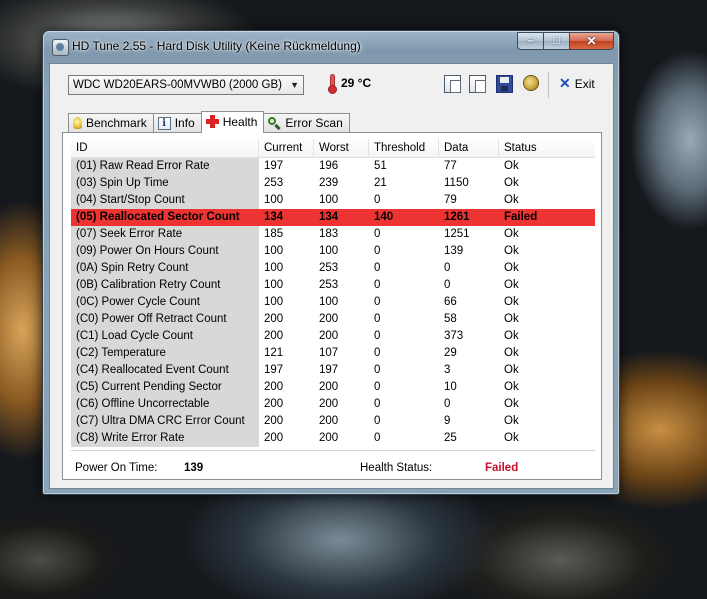 Image resolution: width=707 pixels, height=599 pixels. Describe the element at coordinates (194, 468) in the screenshot. I see `power-on-time-value: 139` at that location.